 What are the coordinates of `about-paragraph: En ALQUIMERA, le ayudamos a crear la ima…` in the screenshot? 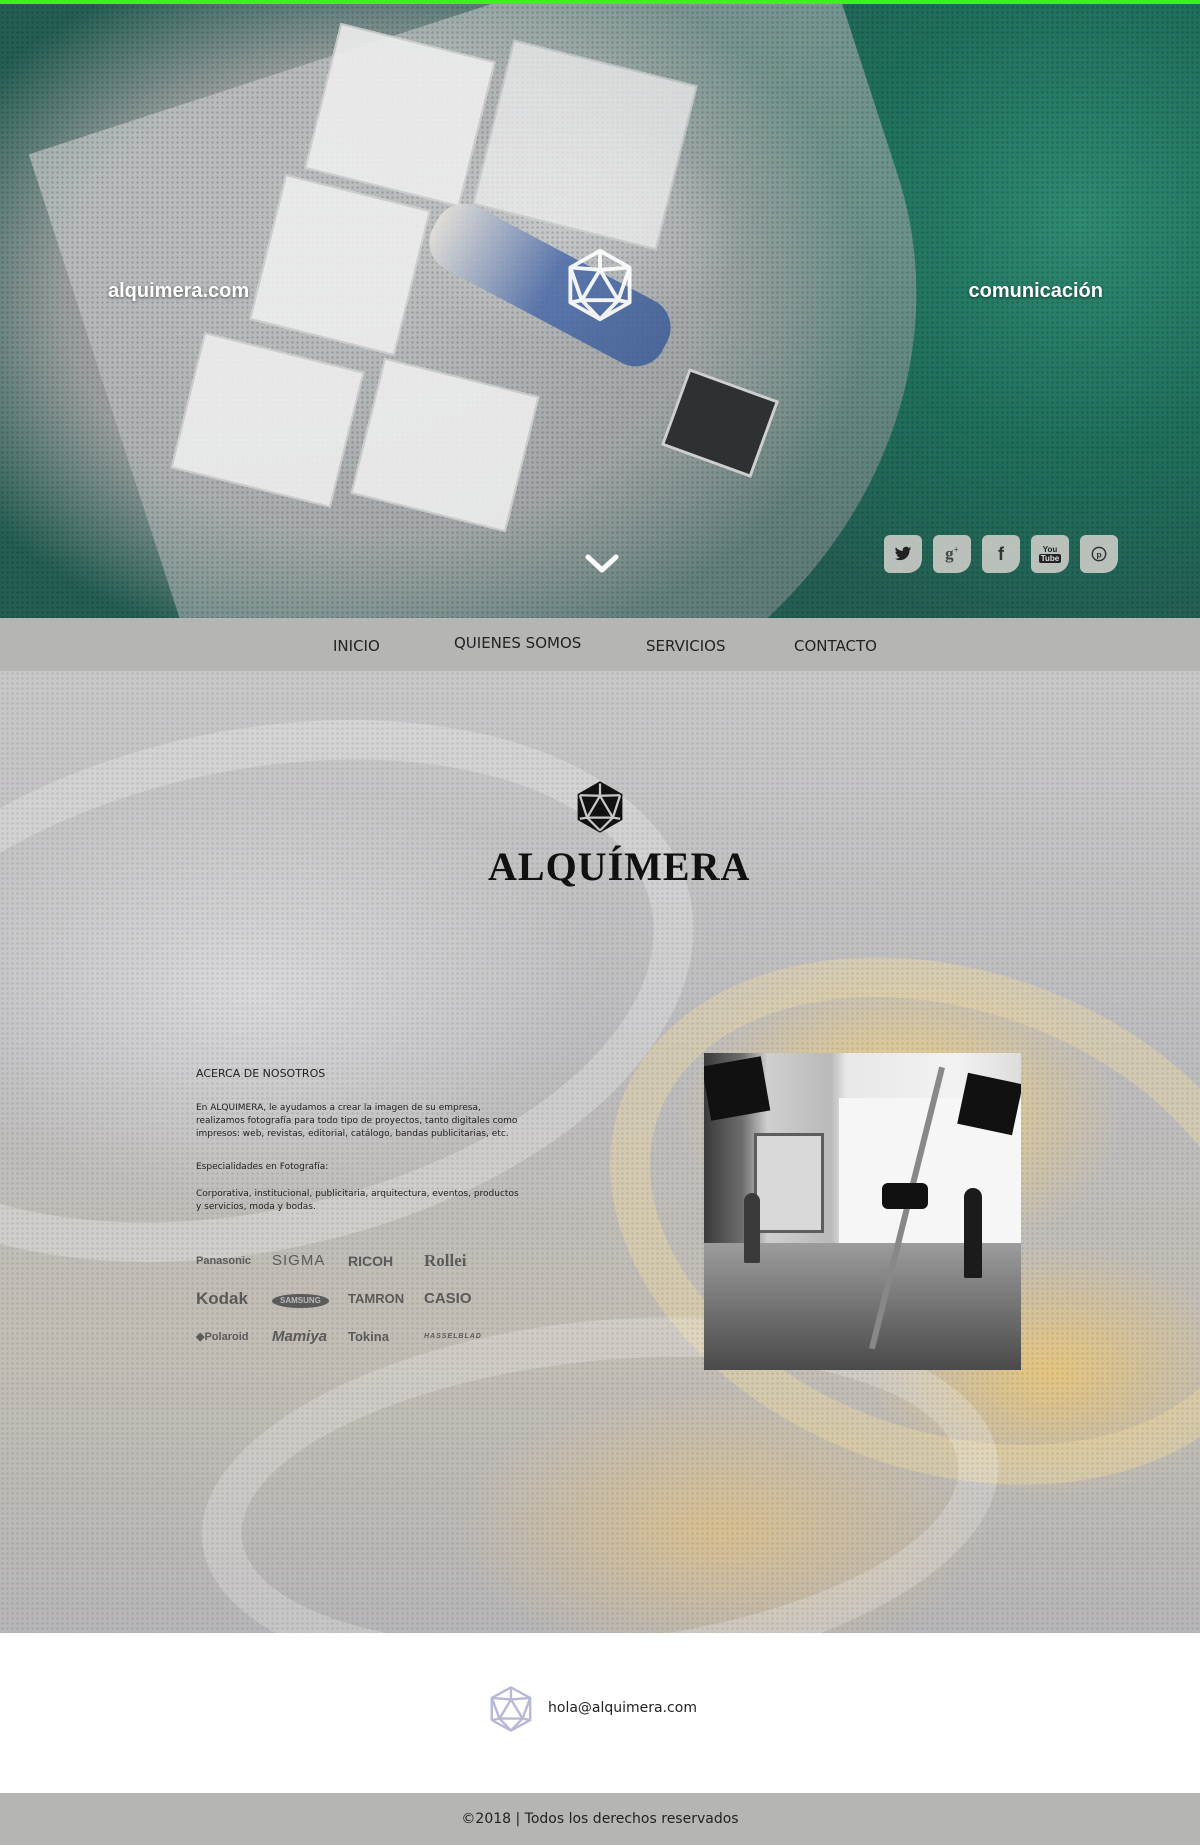 It's located at (357, 1121).